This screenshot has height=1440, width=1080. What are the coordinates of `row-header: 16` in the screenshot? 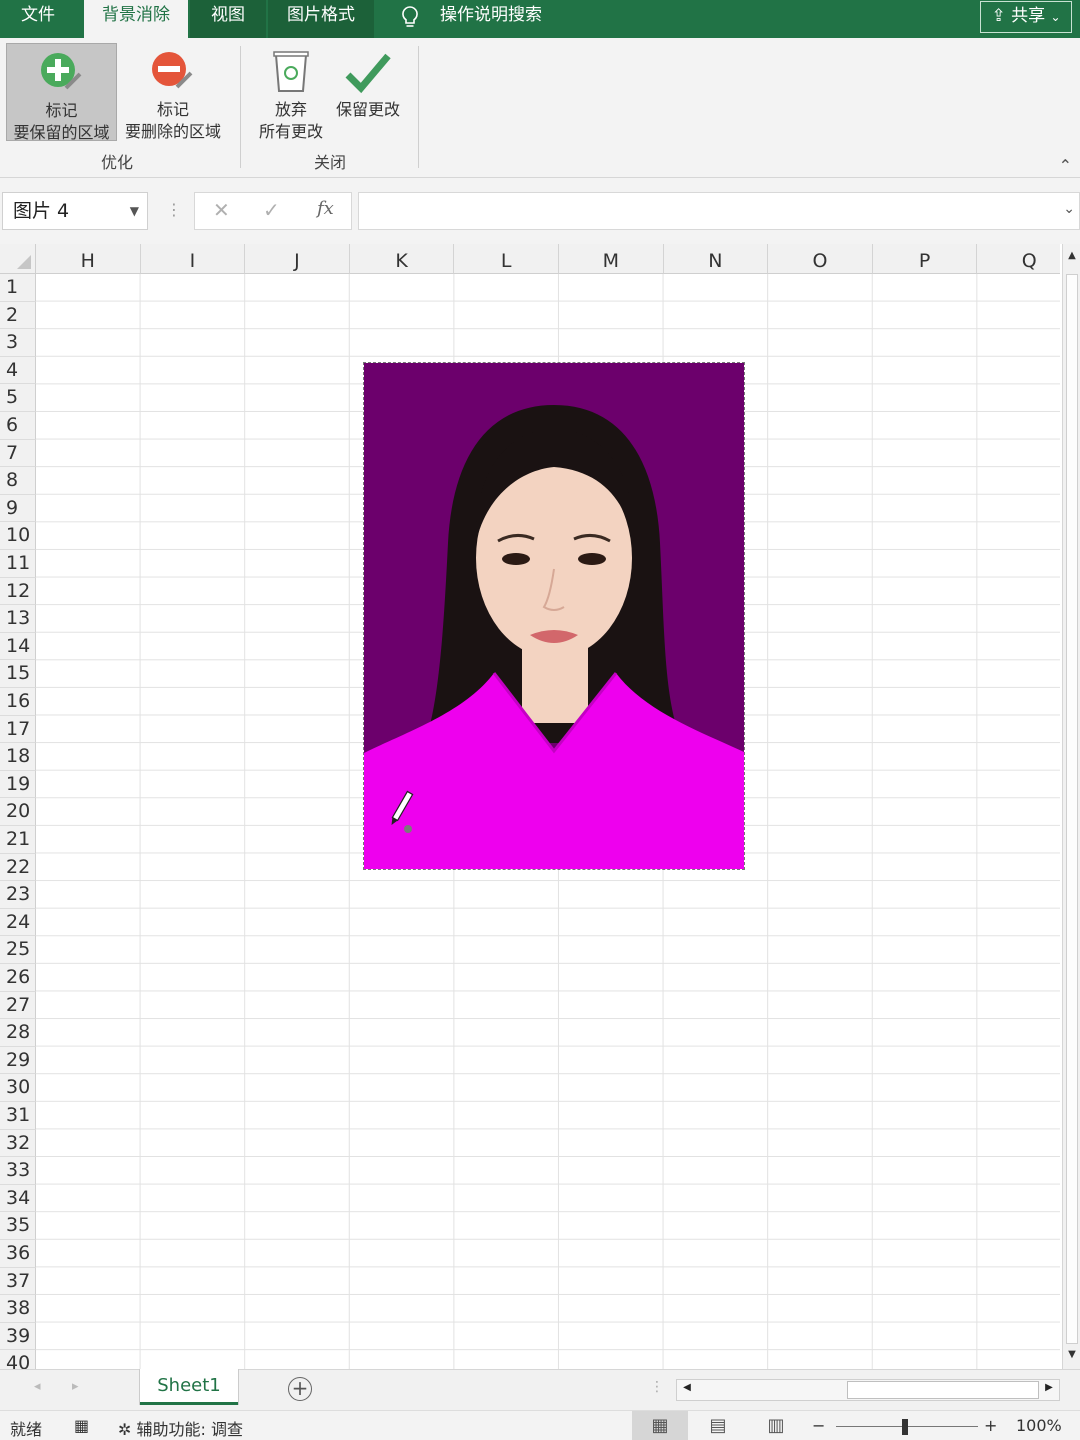 It's located at (18, 702).